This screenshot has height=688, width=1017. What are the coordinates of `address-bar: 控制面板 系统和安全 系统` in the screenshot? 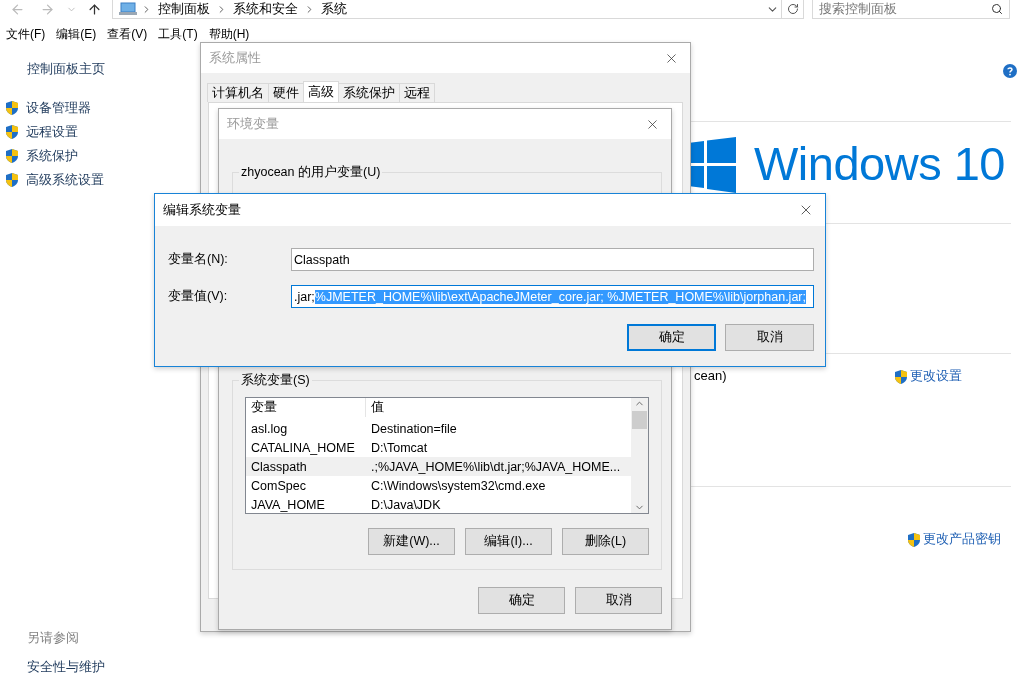 It's located at (447, 9).